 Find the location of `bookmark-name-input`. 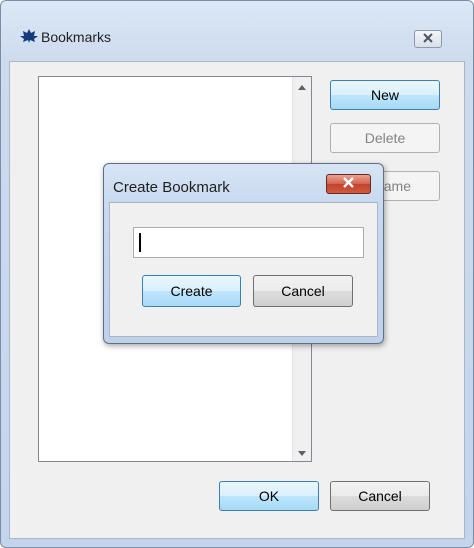

bookmark-name-input is located at coordinates (248, 242).